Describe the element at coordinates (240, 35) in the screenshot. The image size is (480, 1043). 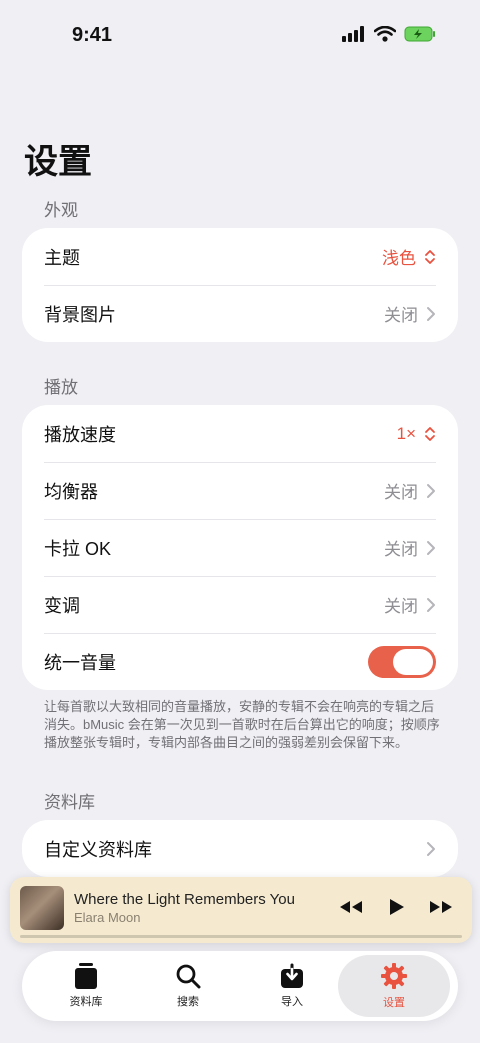
I see `status-bar: 9:41` at that location.